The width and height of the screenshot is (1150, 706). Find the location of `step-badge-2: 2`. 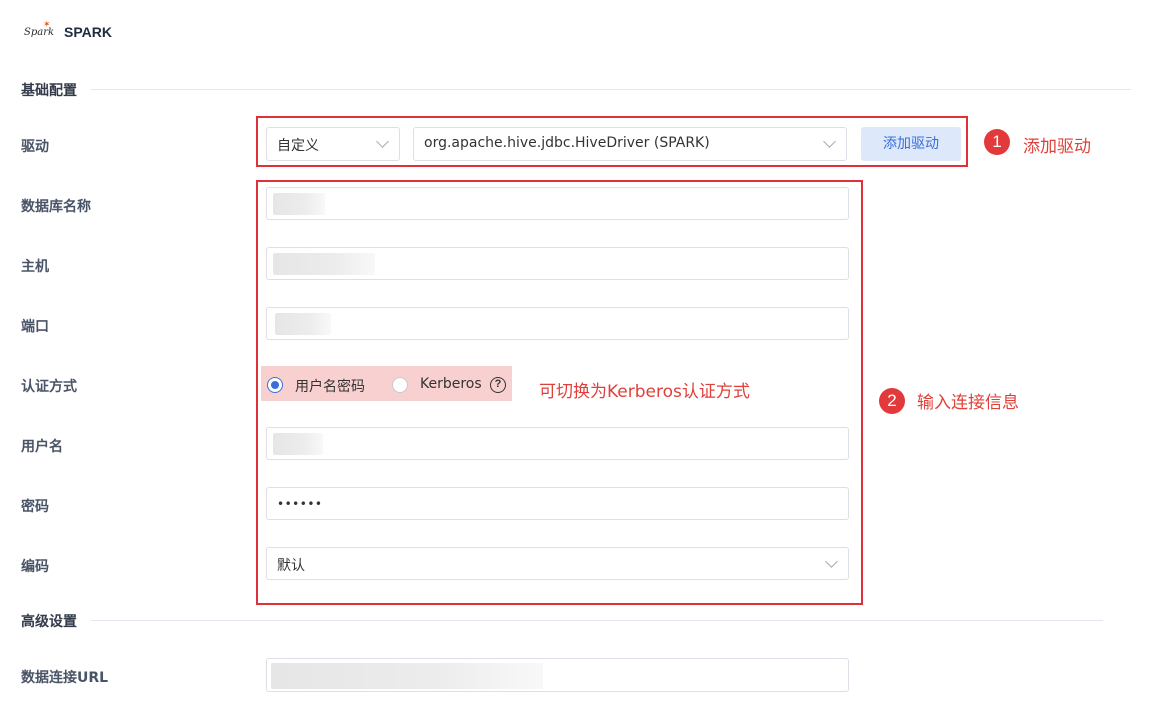

step-badge-2: 2 is located at coordinates (892, 401).